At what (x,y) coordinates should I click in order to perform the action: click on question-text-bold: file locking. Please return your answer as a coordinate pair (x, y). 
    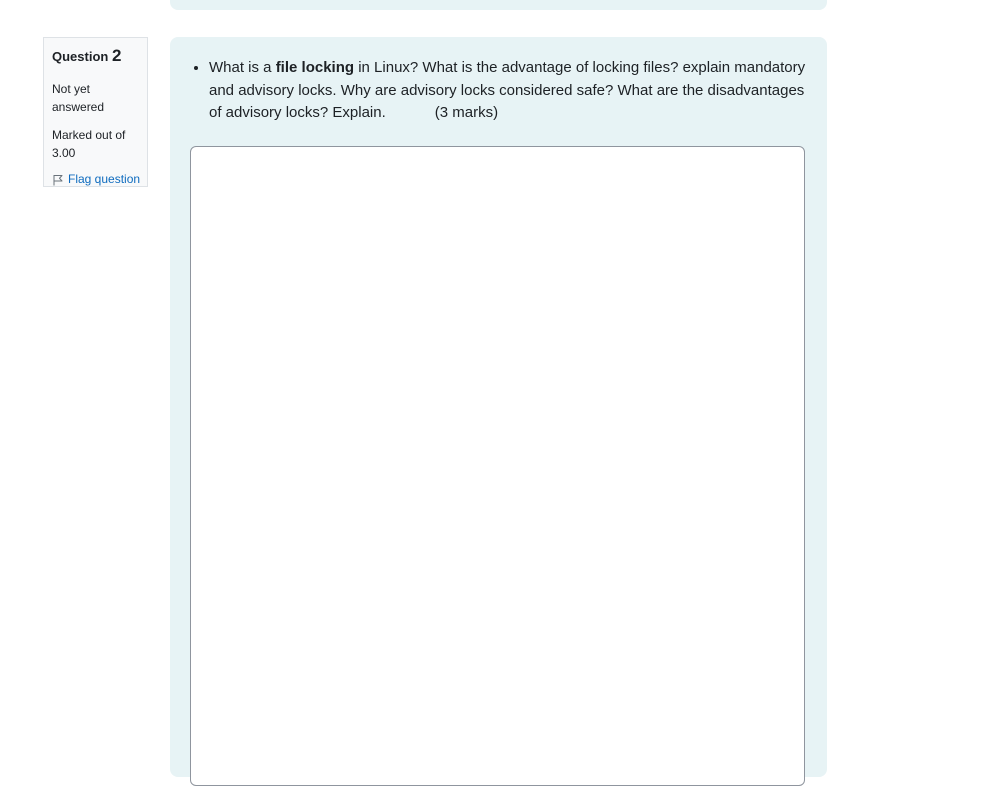
    Looking at the image, I should click on (315, 67).